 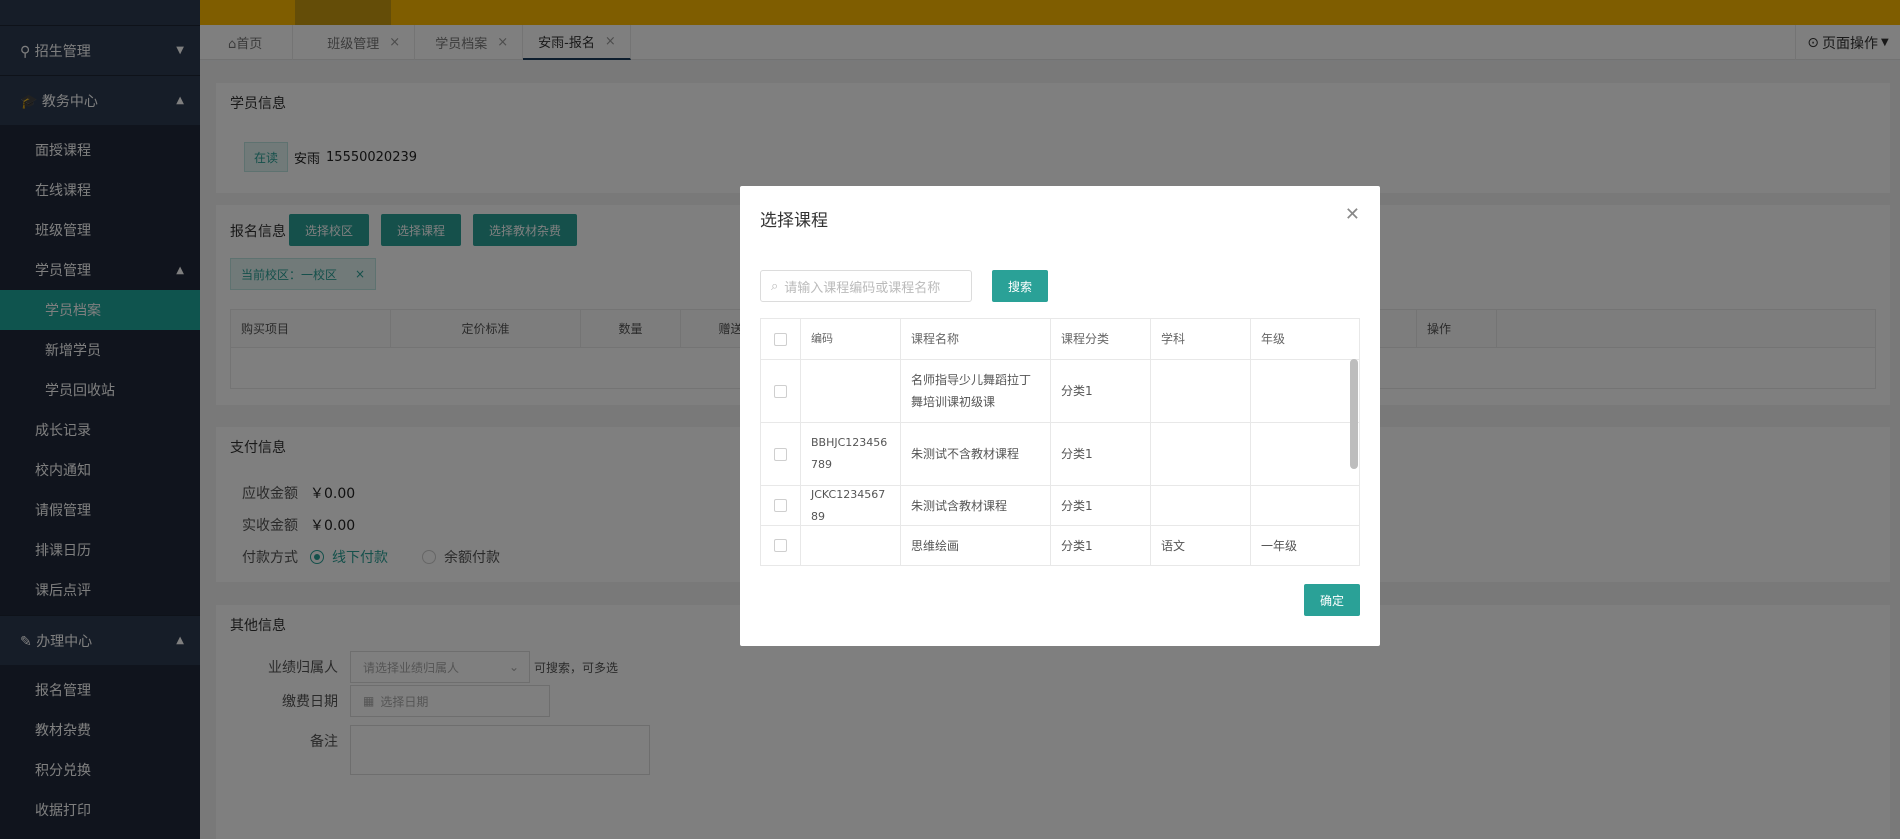 I want to click on table-row: JCKC123456789 朱测试含教材课程 分类1, so click(x=1060, y=506).